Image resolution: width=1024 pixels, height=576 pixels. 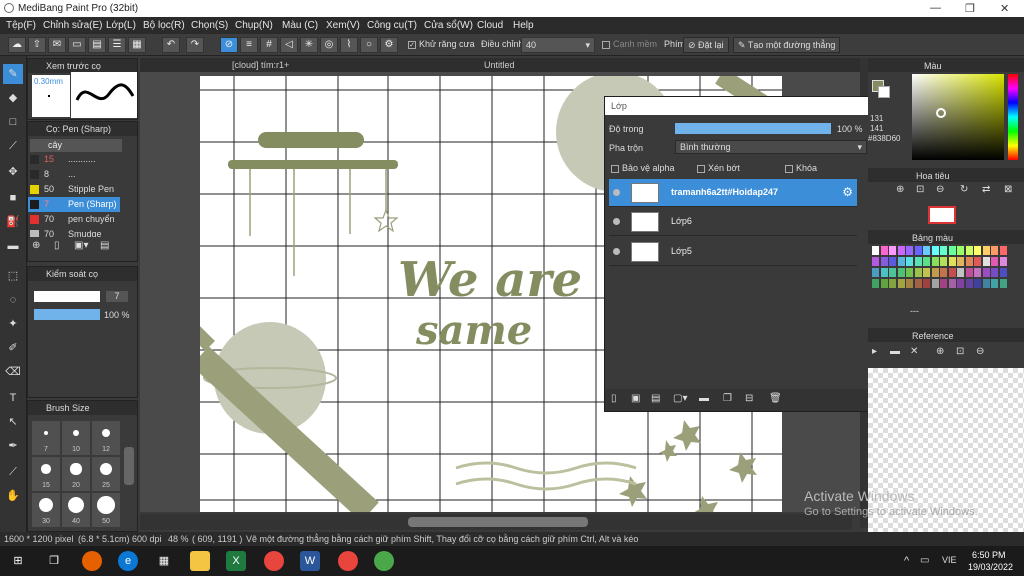 What do you see at coordinates (499, 65) in the screenshot?
I see `tab-untitled: Untitled` at bounding box center [499, 65].